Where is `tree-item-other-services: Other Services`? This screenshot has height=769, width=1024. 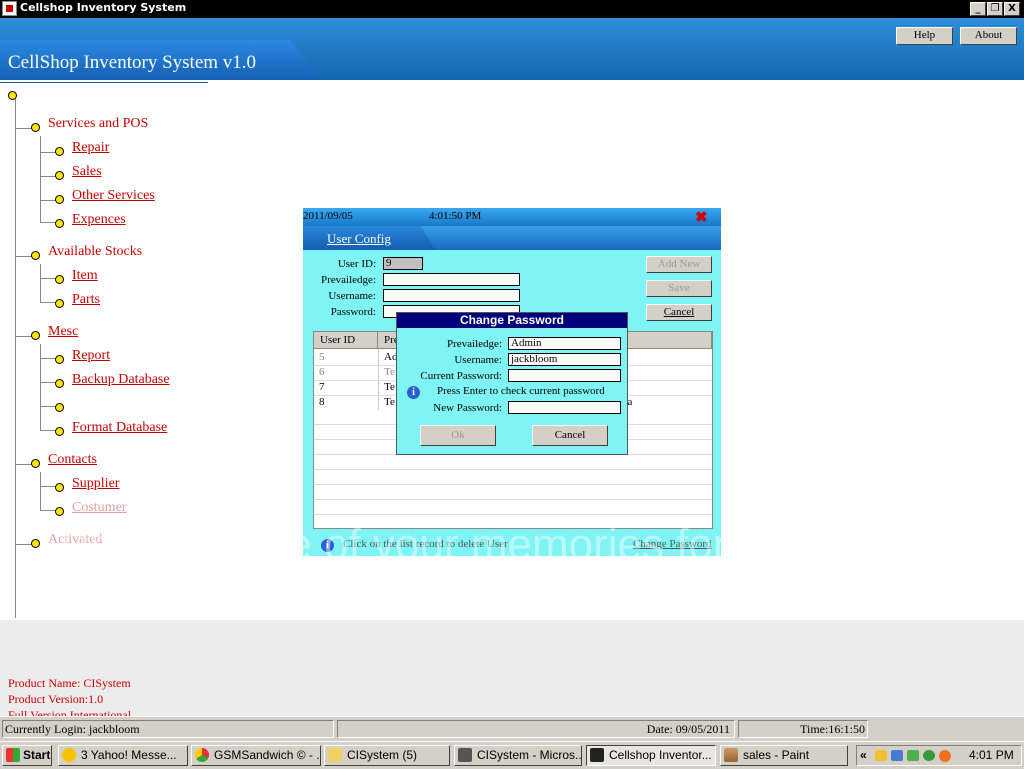
tree-item-other-services: Other Services is located at coordinates (113, 196).